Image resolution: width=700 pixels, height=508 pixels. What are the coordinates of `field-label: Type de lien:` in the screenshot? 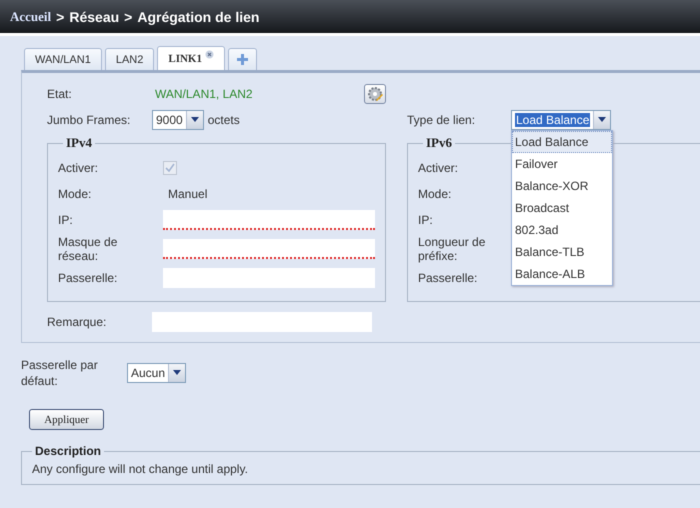 It's located at (441, 120).